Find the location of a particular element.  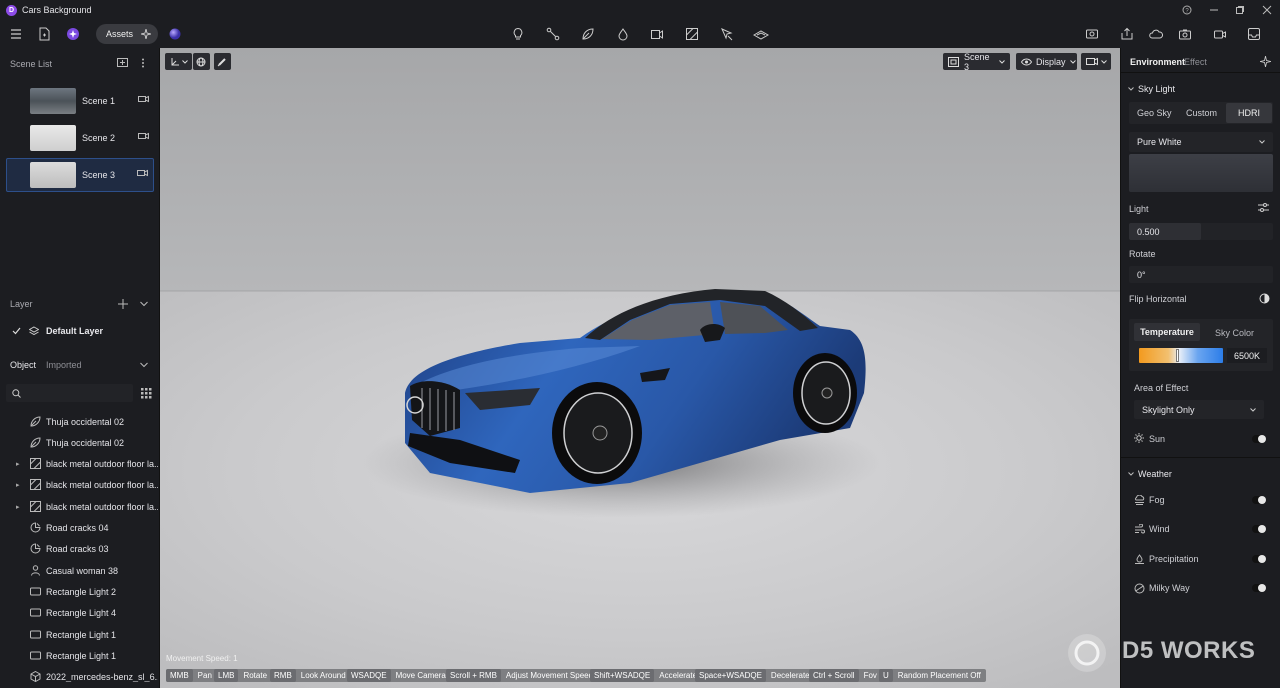

object-row: Casual woman 38 is located at coordinates (80, 570).